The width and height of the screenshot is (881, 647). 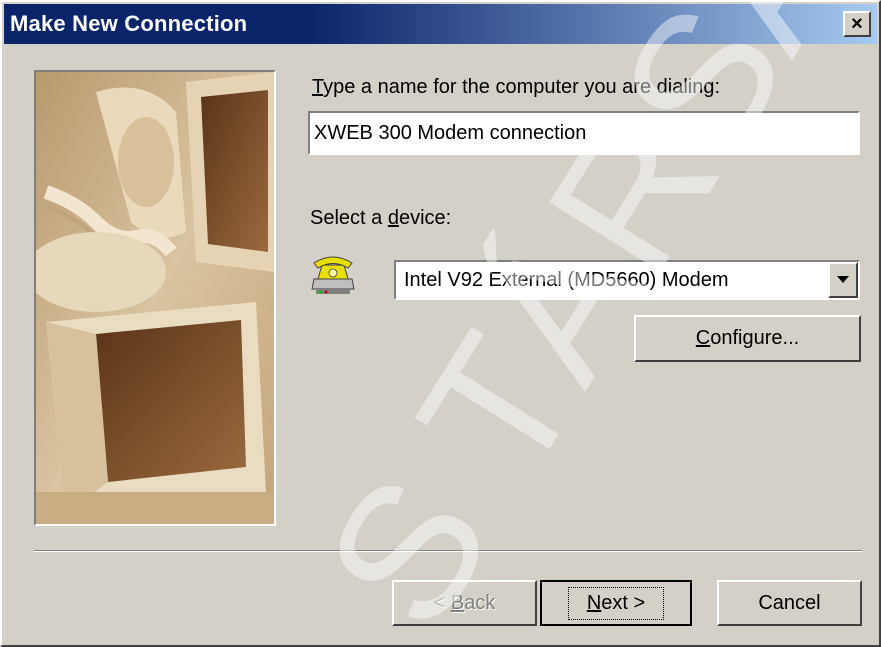 I want to click on label-text-pre: Select a, so click(x=349, y=218).